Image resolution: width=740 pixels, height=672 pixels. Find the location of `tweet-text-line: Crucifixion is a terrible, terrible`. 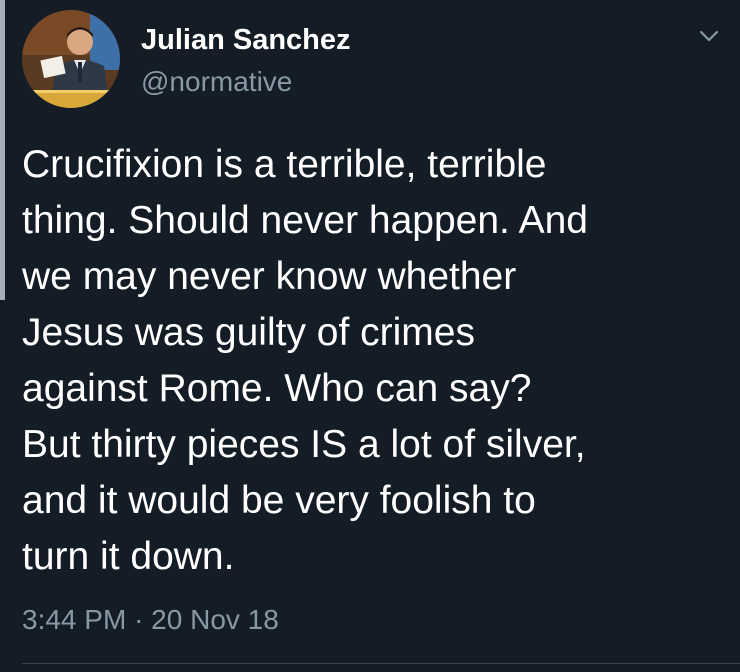

tweet-text-line: Crucifixion is a terrible, terrible is located at coordinates (284, 164).